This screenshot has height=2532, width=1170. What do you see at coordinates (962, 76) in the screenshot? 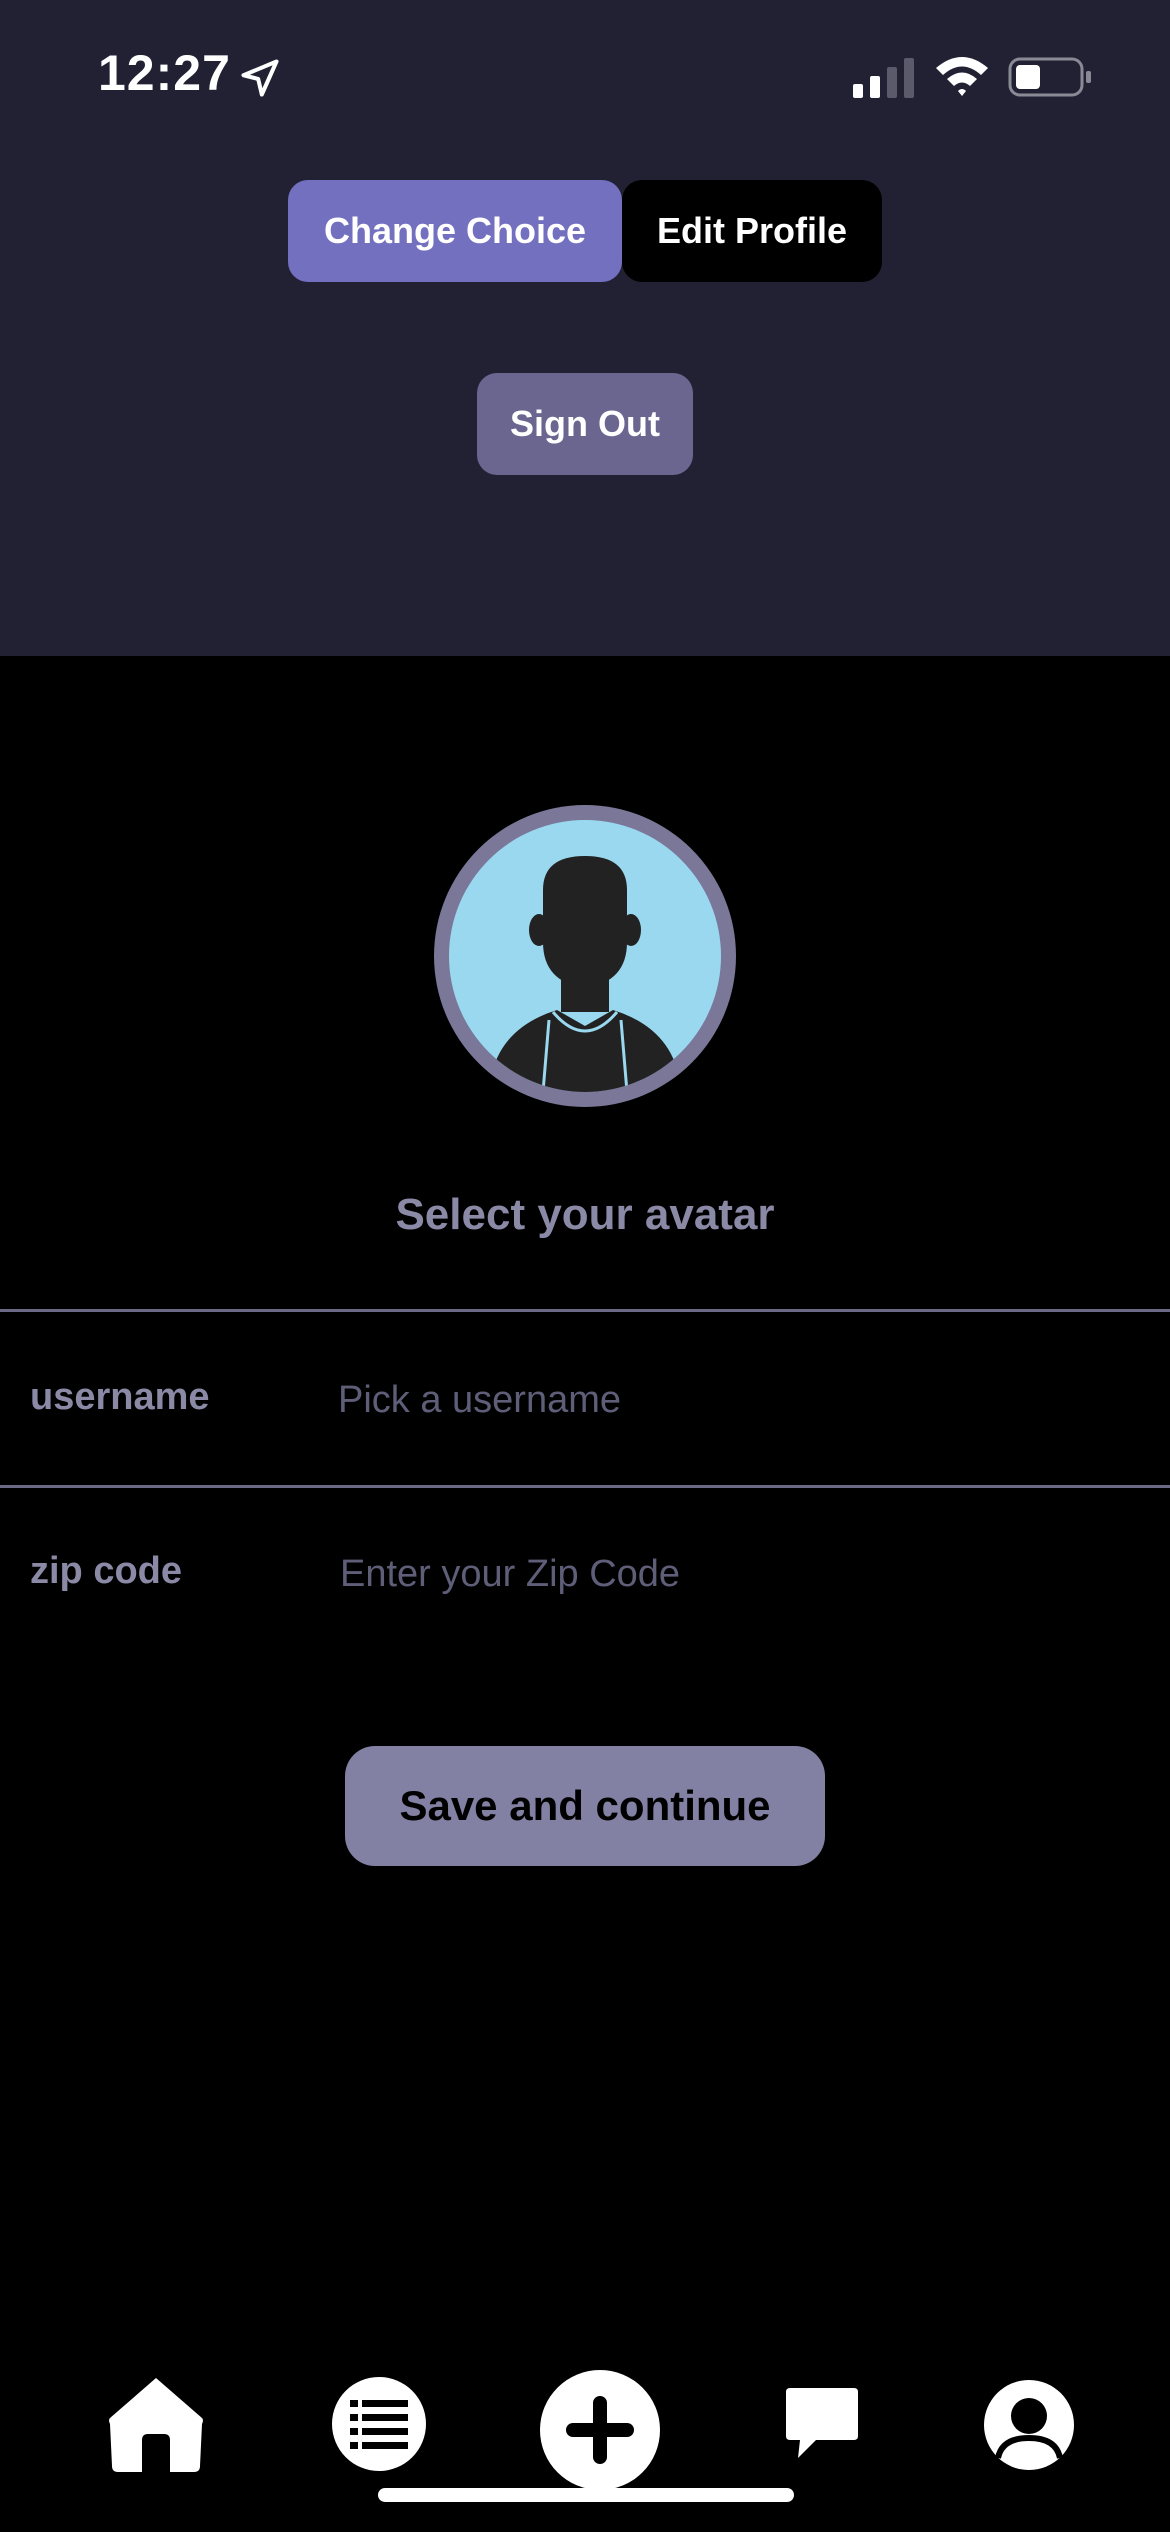
I see `wifi-icon` at bounding box center [962, 76].